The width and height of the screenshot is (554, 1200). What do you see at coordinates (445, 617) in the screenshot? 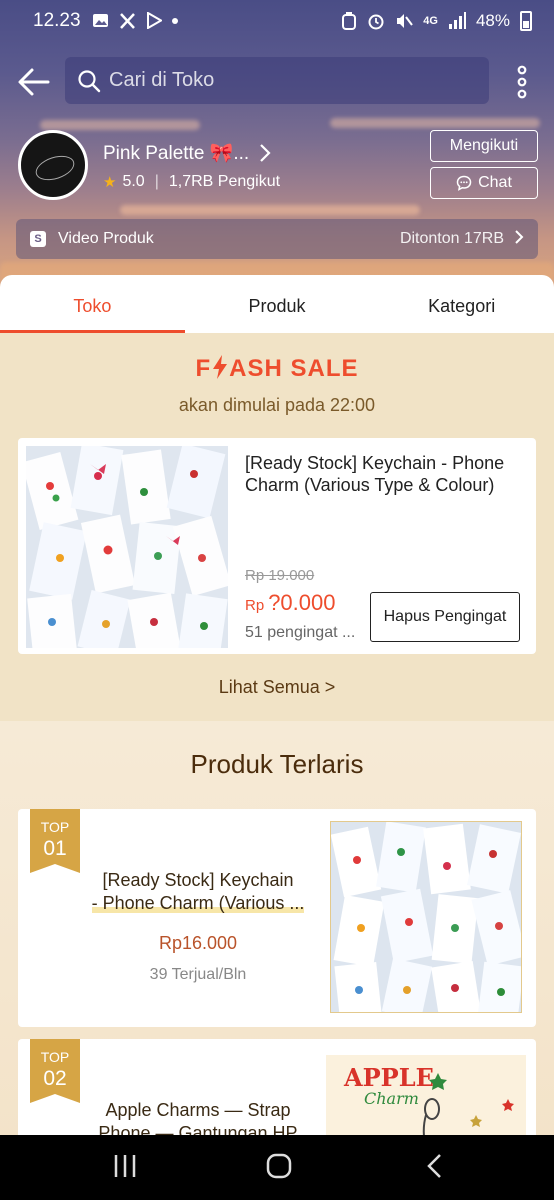
I see `remove-reminder-button: Hapus Pengingat` at bounding box center [445, 617].